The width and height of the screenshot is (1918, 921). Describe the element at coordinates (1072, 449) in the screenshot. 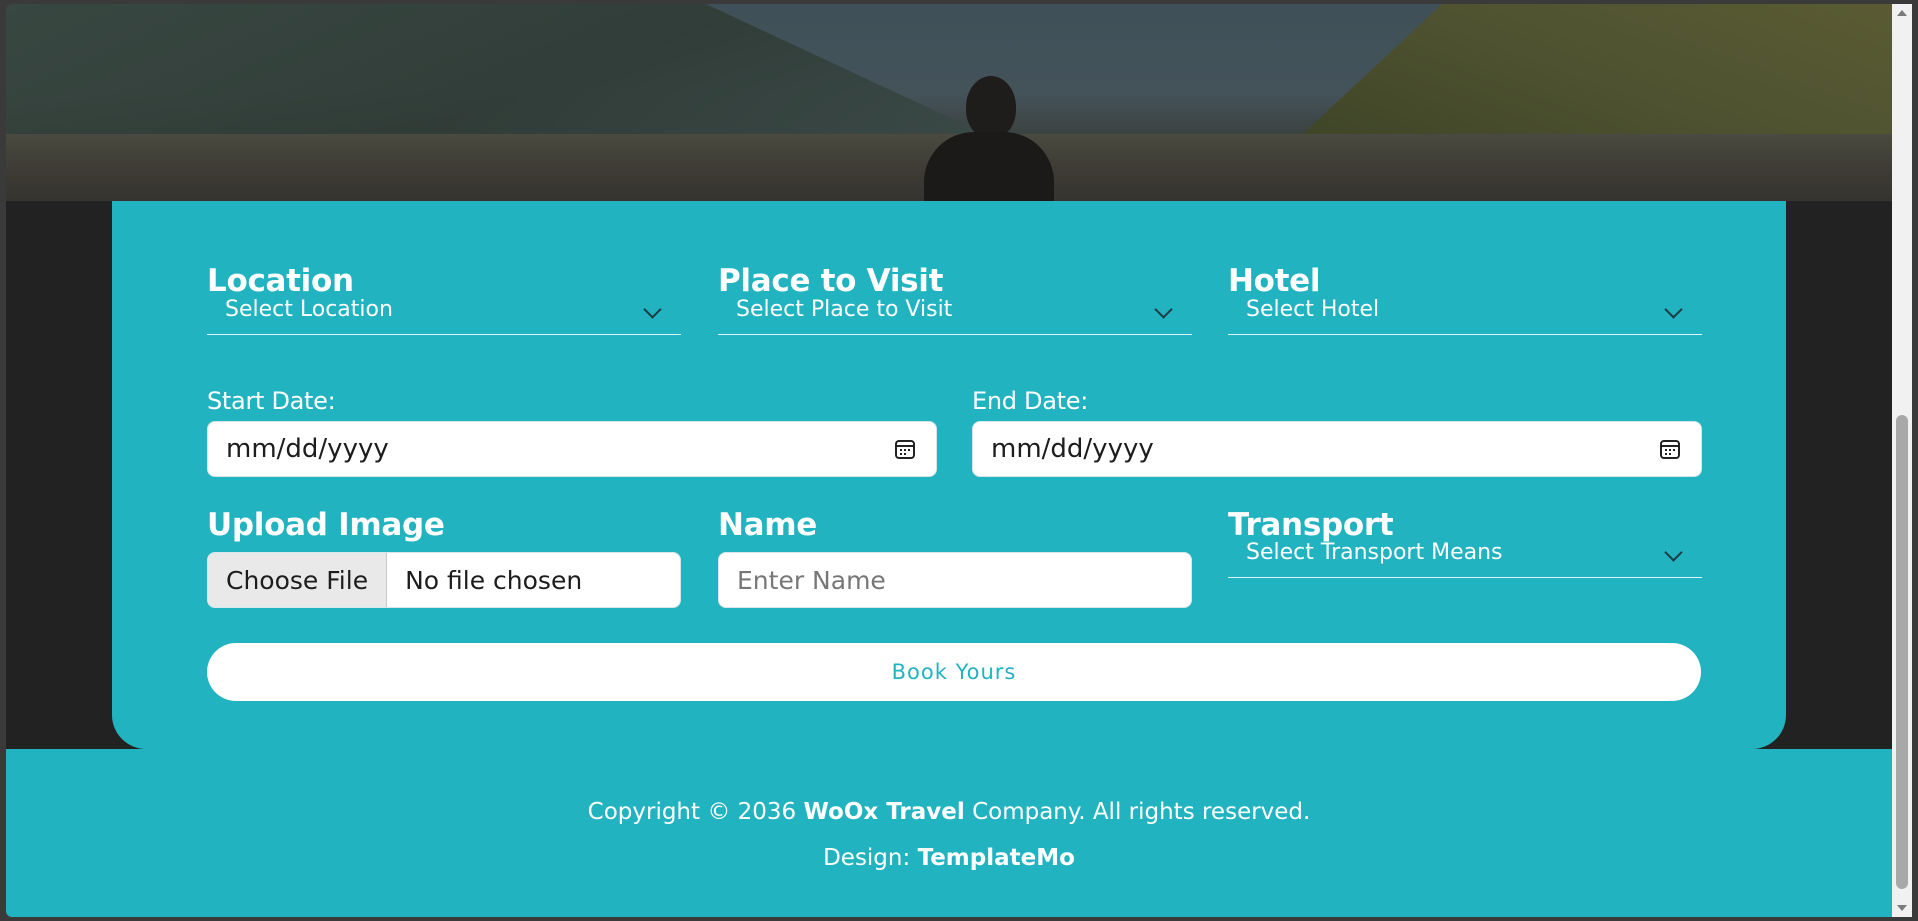

I see `end-date-value: mm/dd/yyyy` at that location.